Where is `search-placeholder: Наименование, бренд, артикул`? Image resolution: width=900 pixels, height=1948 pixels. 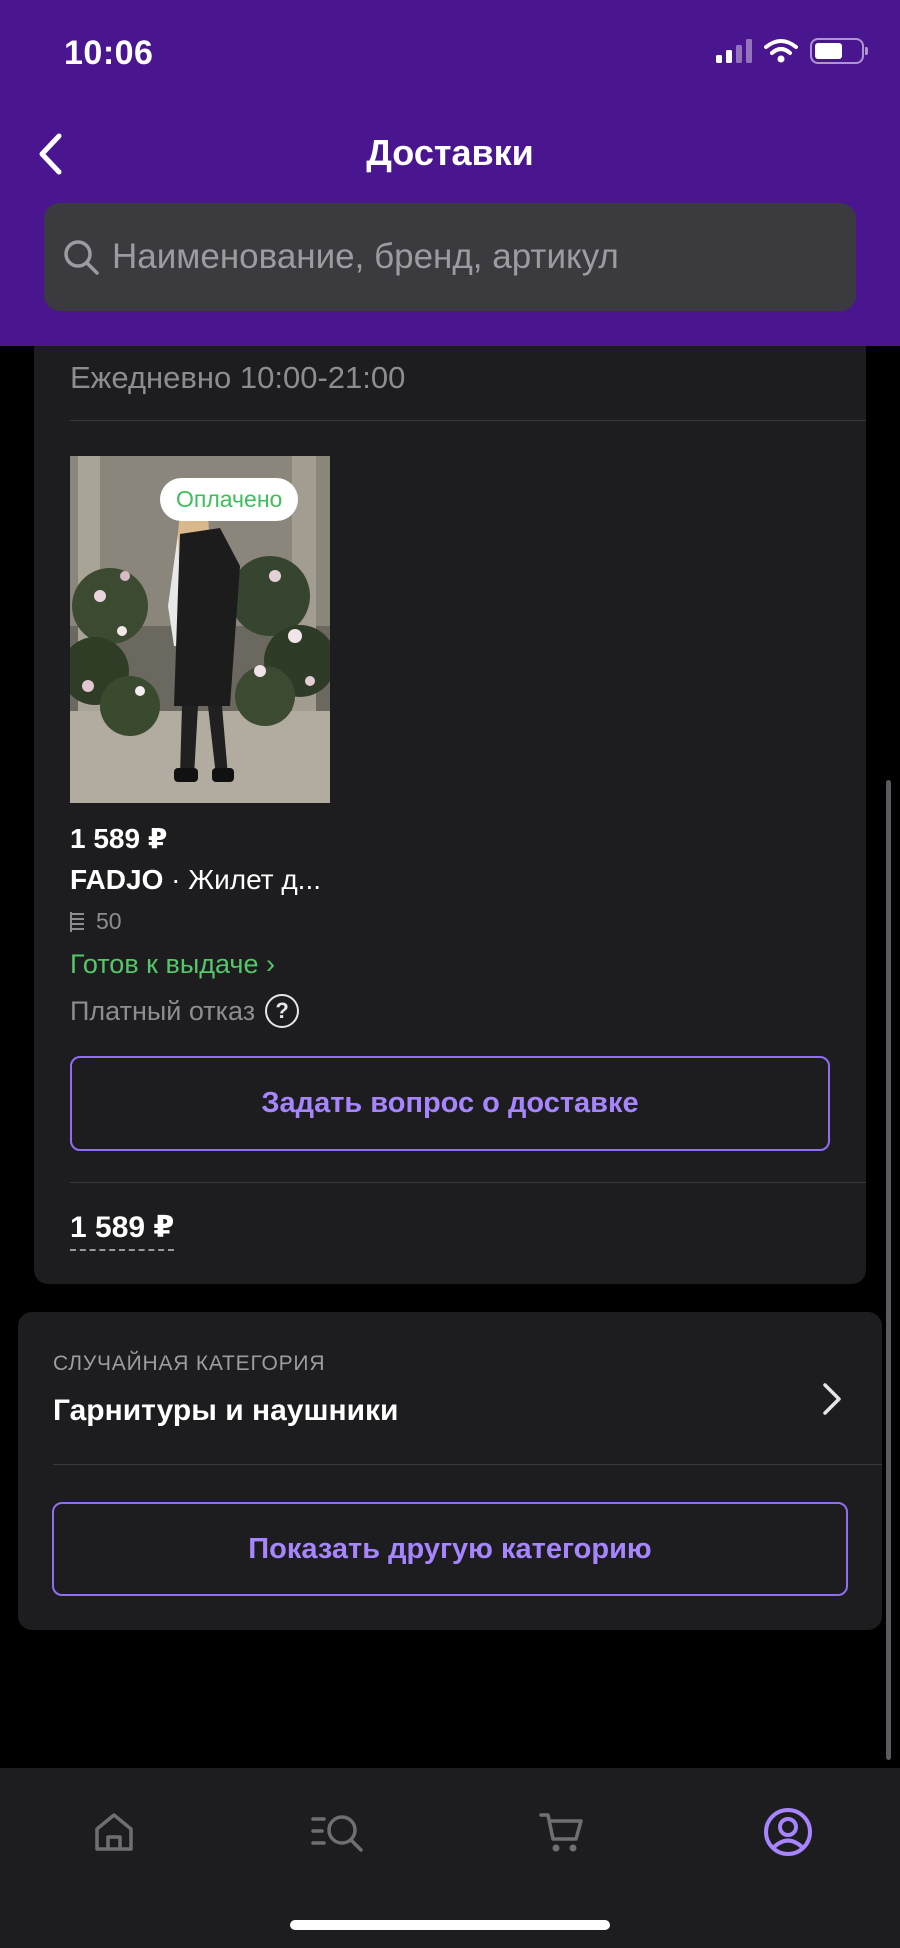
search-placeholder: Наименование, бренд, артикул is located at coordinates (365, 256).